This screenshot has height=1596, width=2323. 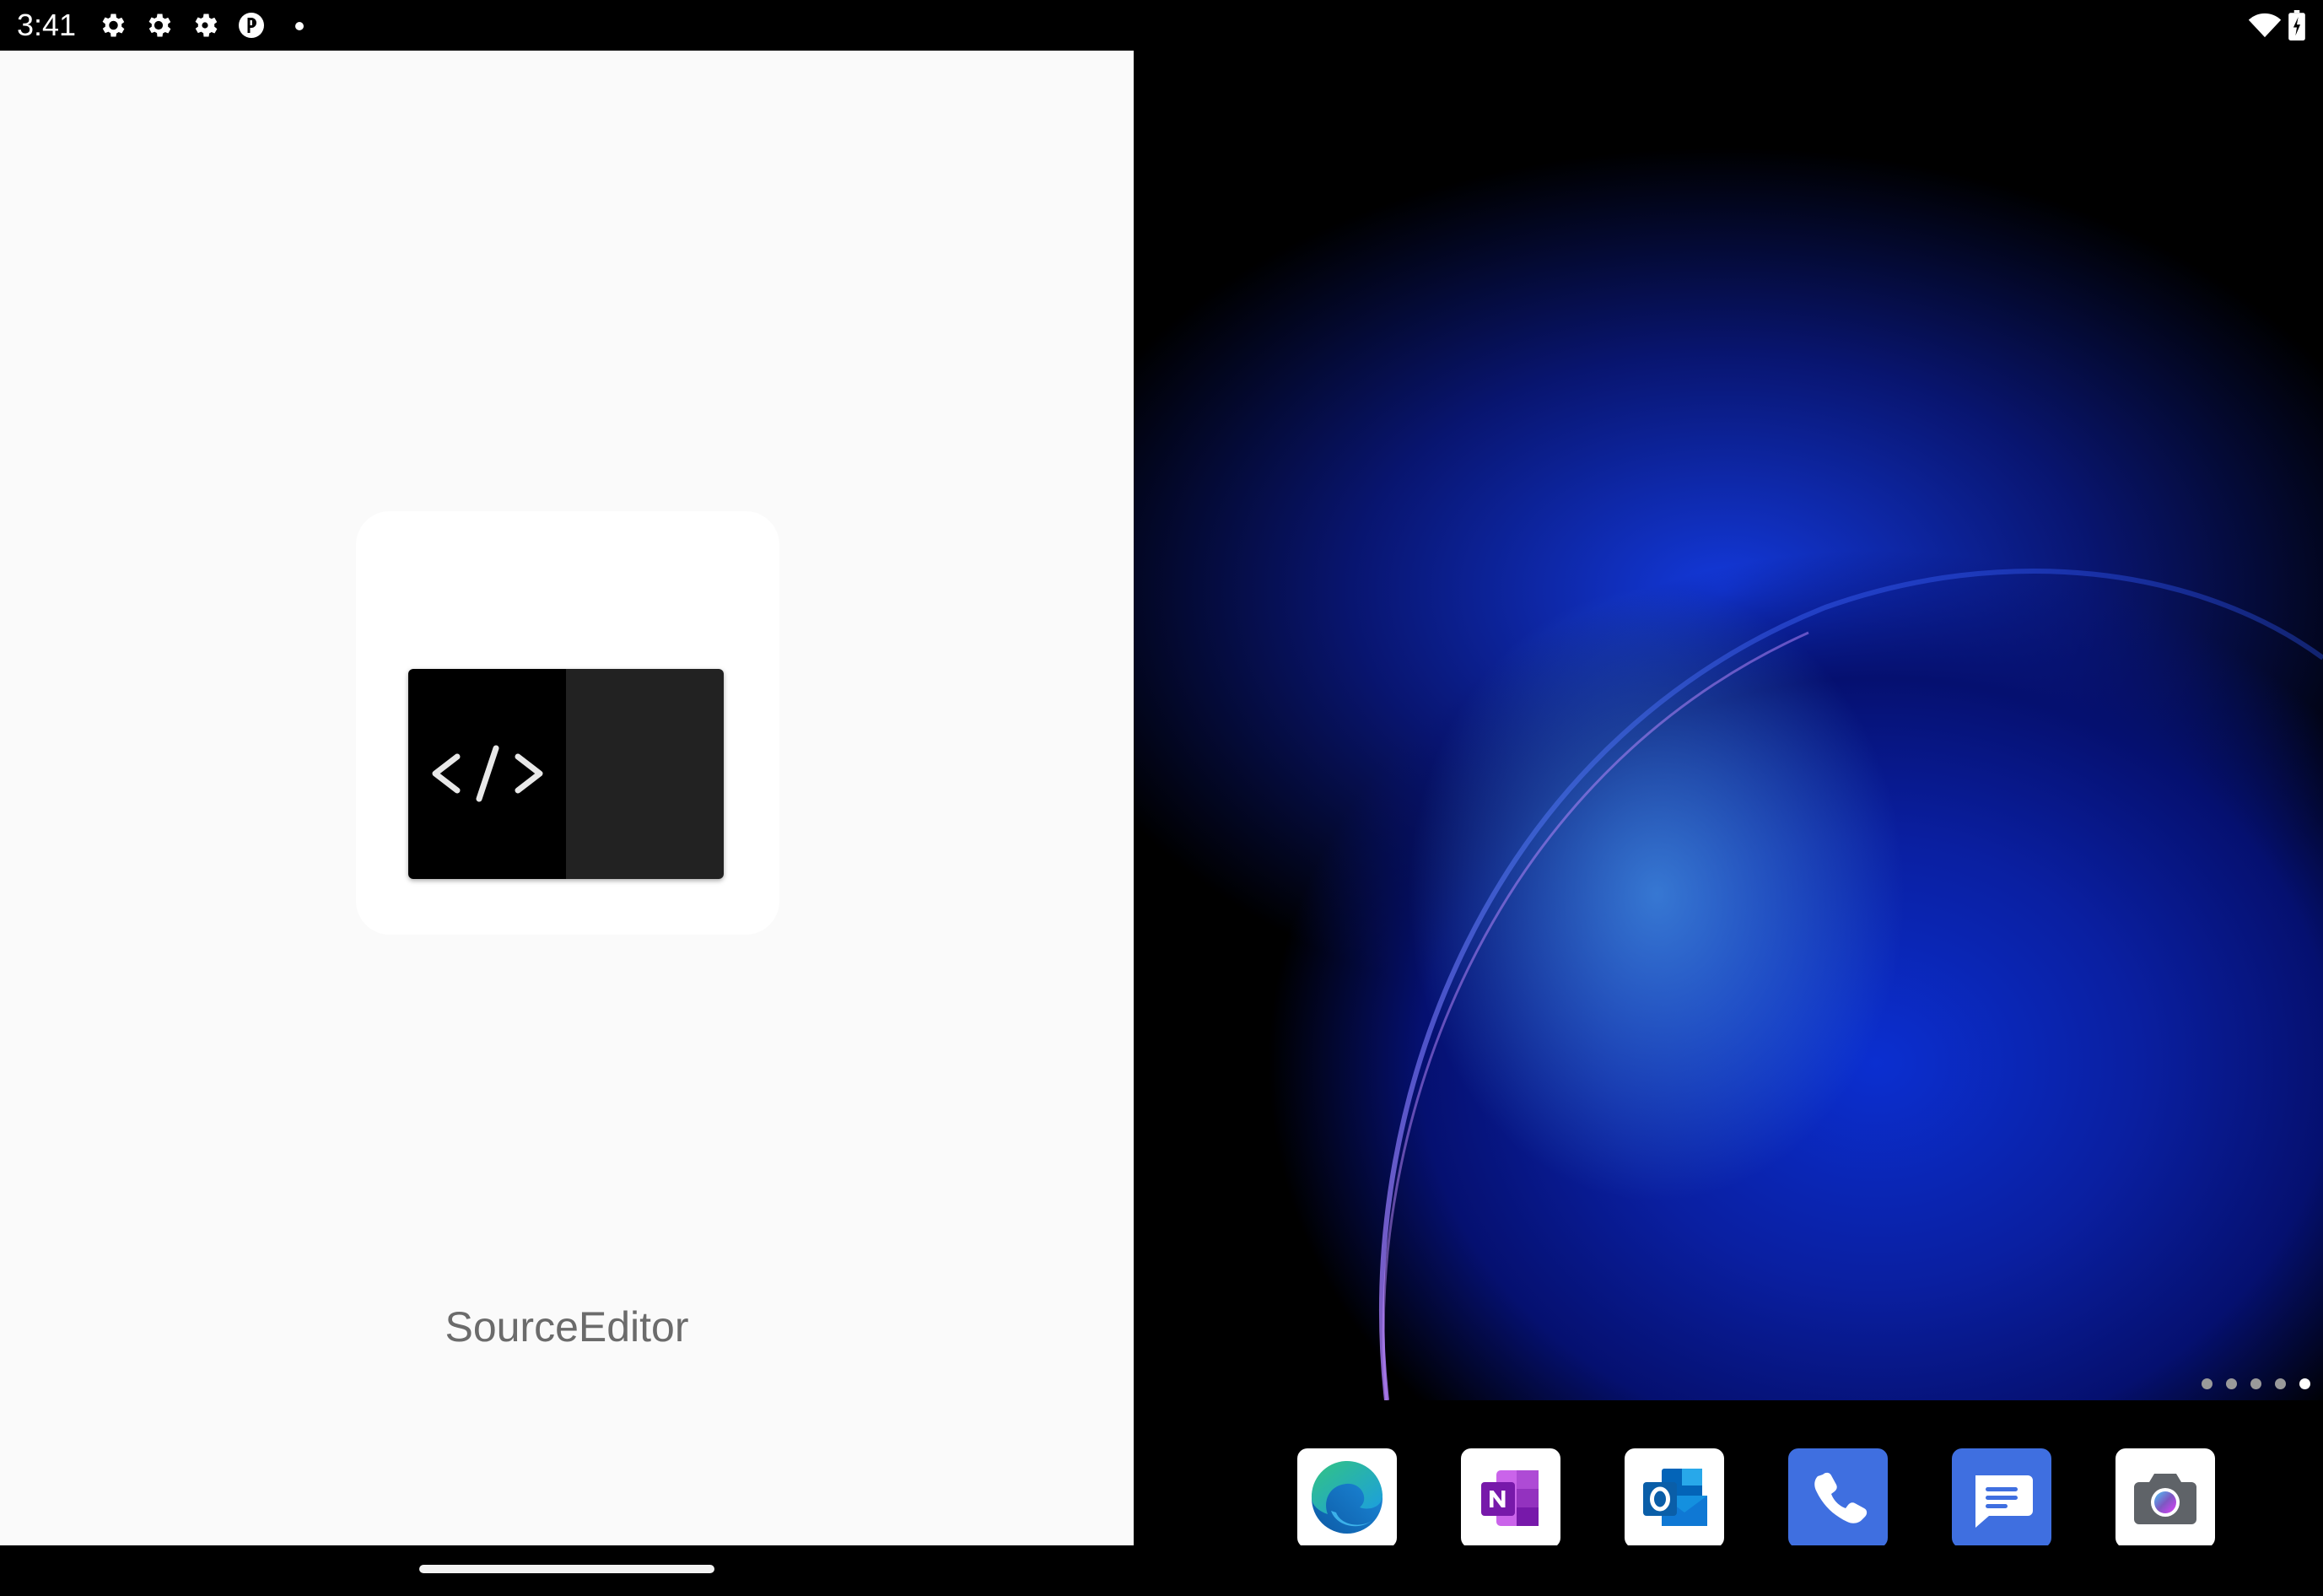 What do you see at coordinates (1838, 1498) in the screenshot?
I see `phone-icon` at bounding box center [1838, 1498].